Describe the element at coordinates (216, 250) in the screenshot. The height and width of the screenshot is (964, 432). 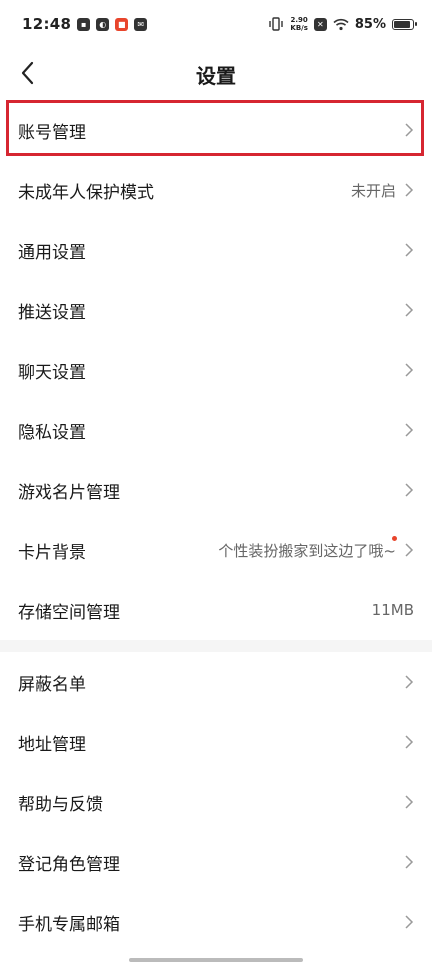
I see `settings-item-general: 通用设置` at that location.